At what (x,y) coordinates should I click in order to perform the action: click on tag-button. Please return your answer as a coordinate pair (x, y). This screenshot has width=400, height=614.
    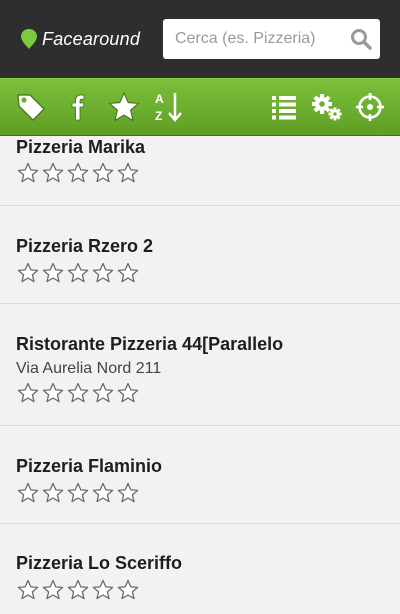
    Looking at the image, I should click on (31, 107).